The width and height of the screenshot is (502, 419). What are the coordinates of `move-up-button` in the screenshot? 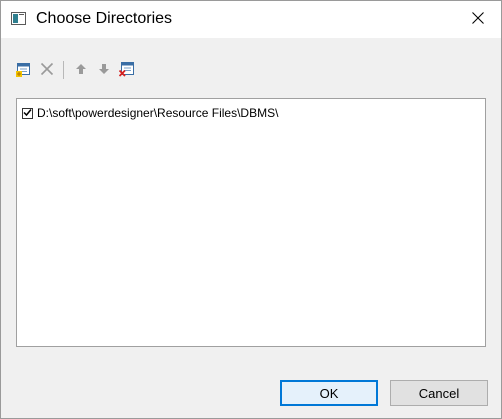 It's located at (81, 70).